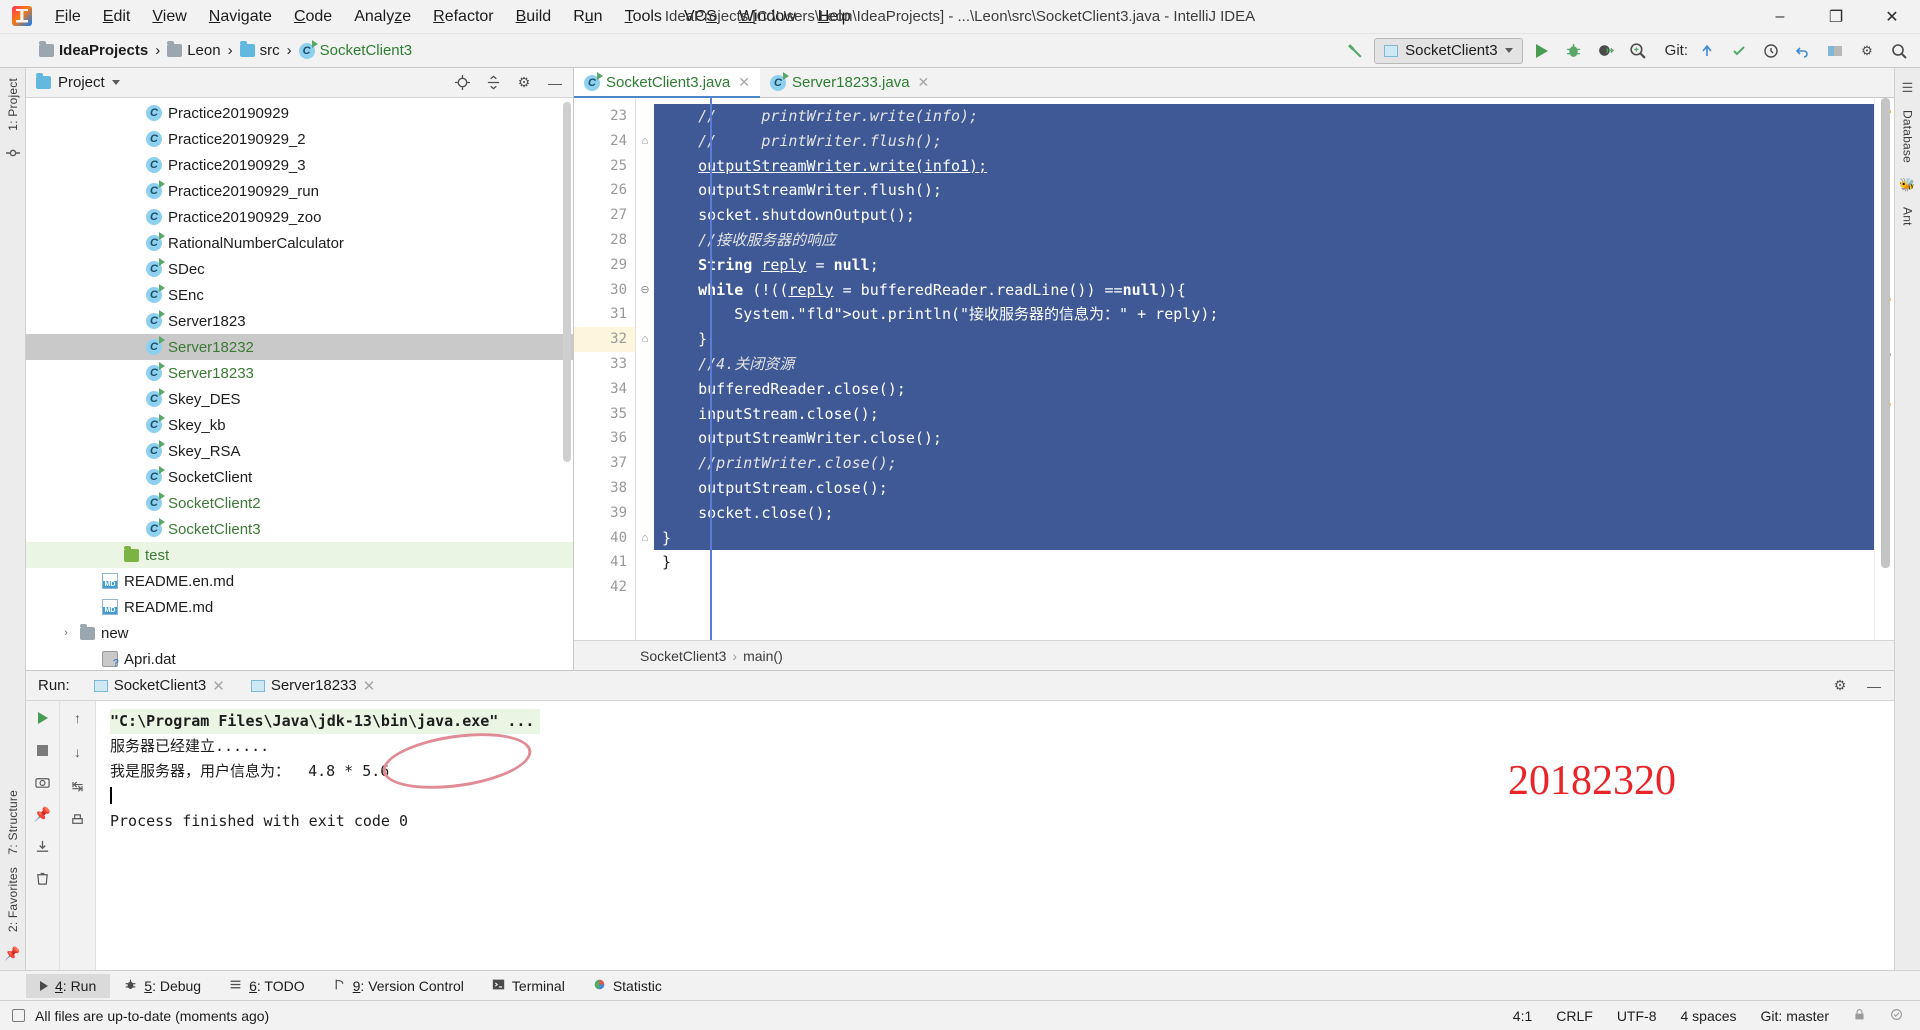 The height and width of the screenshot is (1030, 1920). Describe the element at coordinates (267, 986) in the screenshot. I see `tool-window-button-todo: 6: TODO` at that location.